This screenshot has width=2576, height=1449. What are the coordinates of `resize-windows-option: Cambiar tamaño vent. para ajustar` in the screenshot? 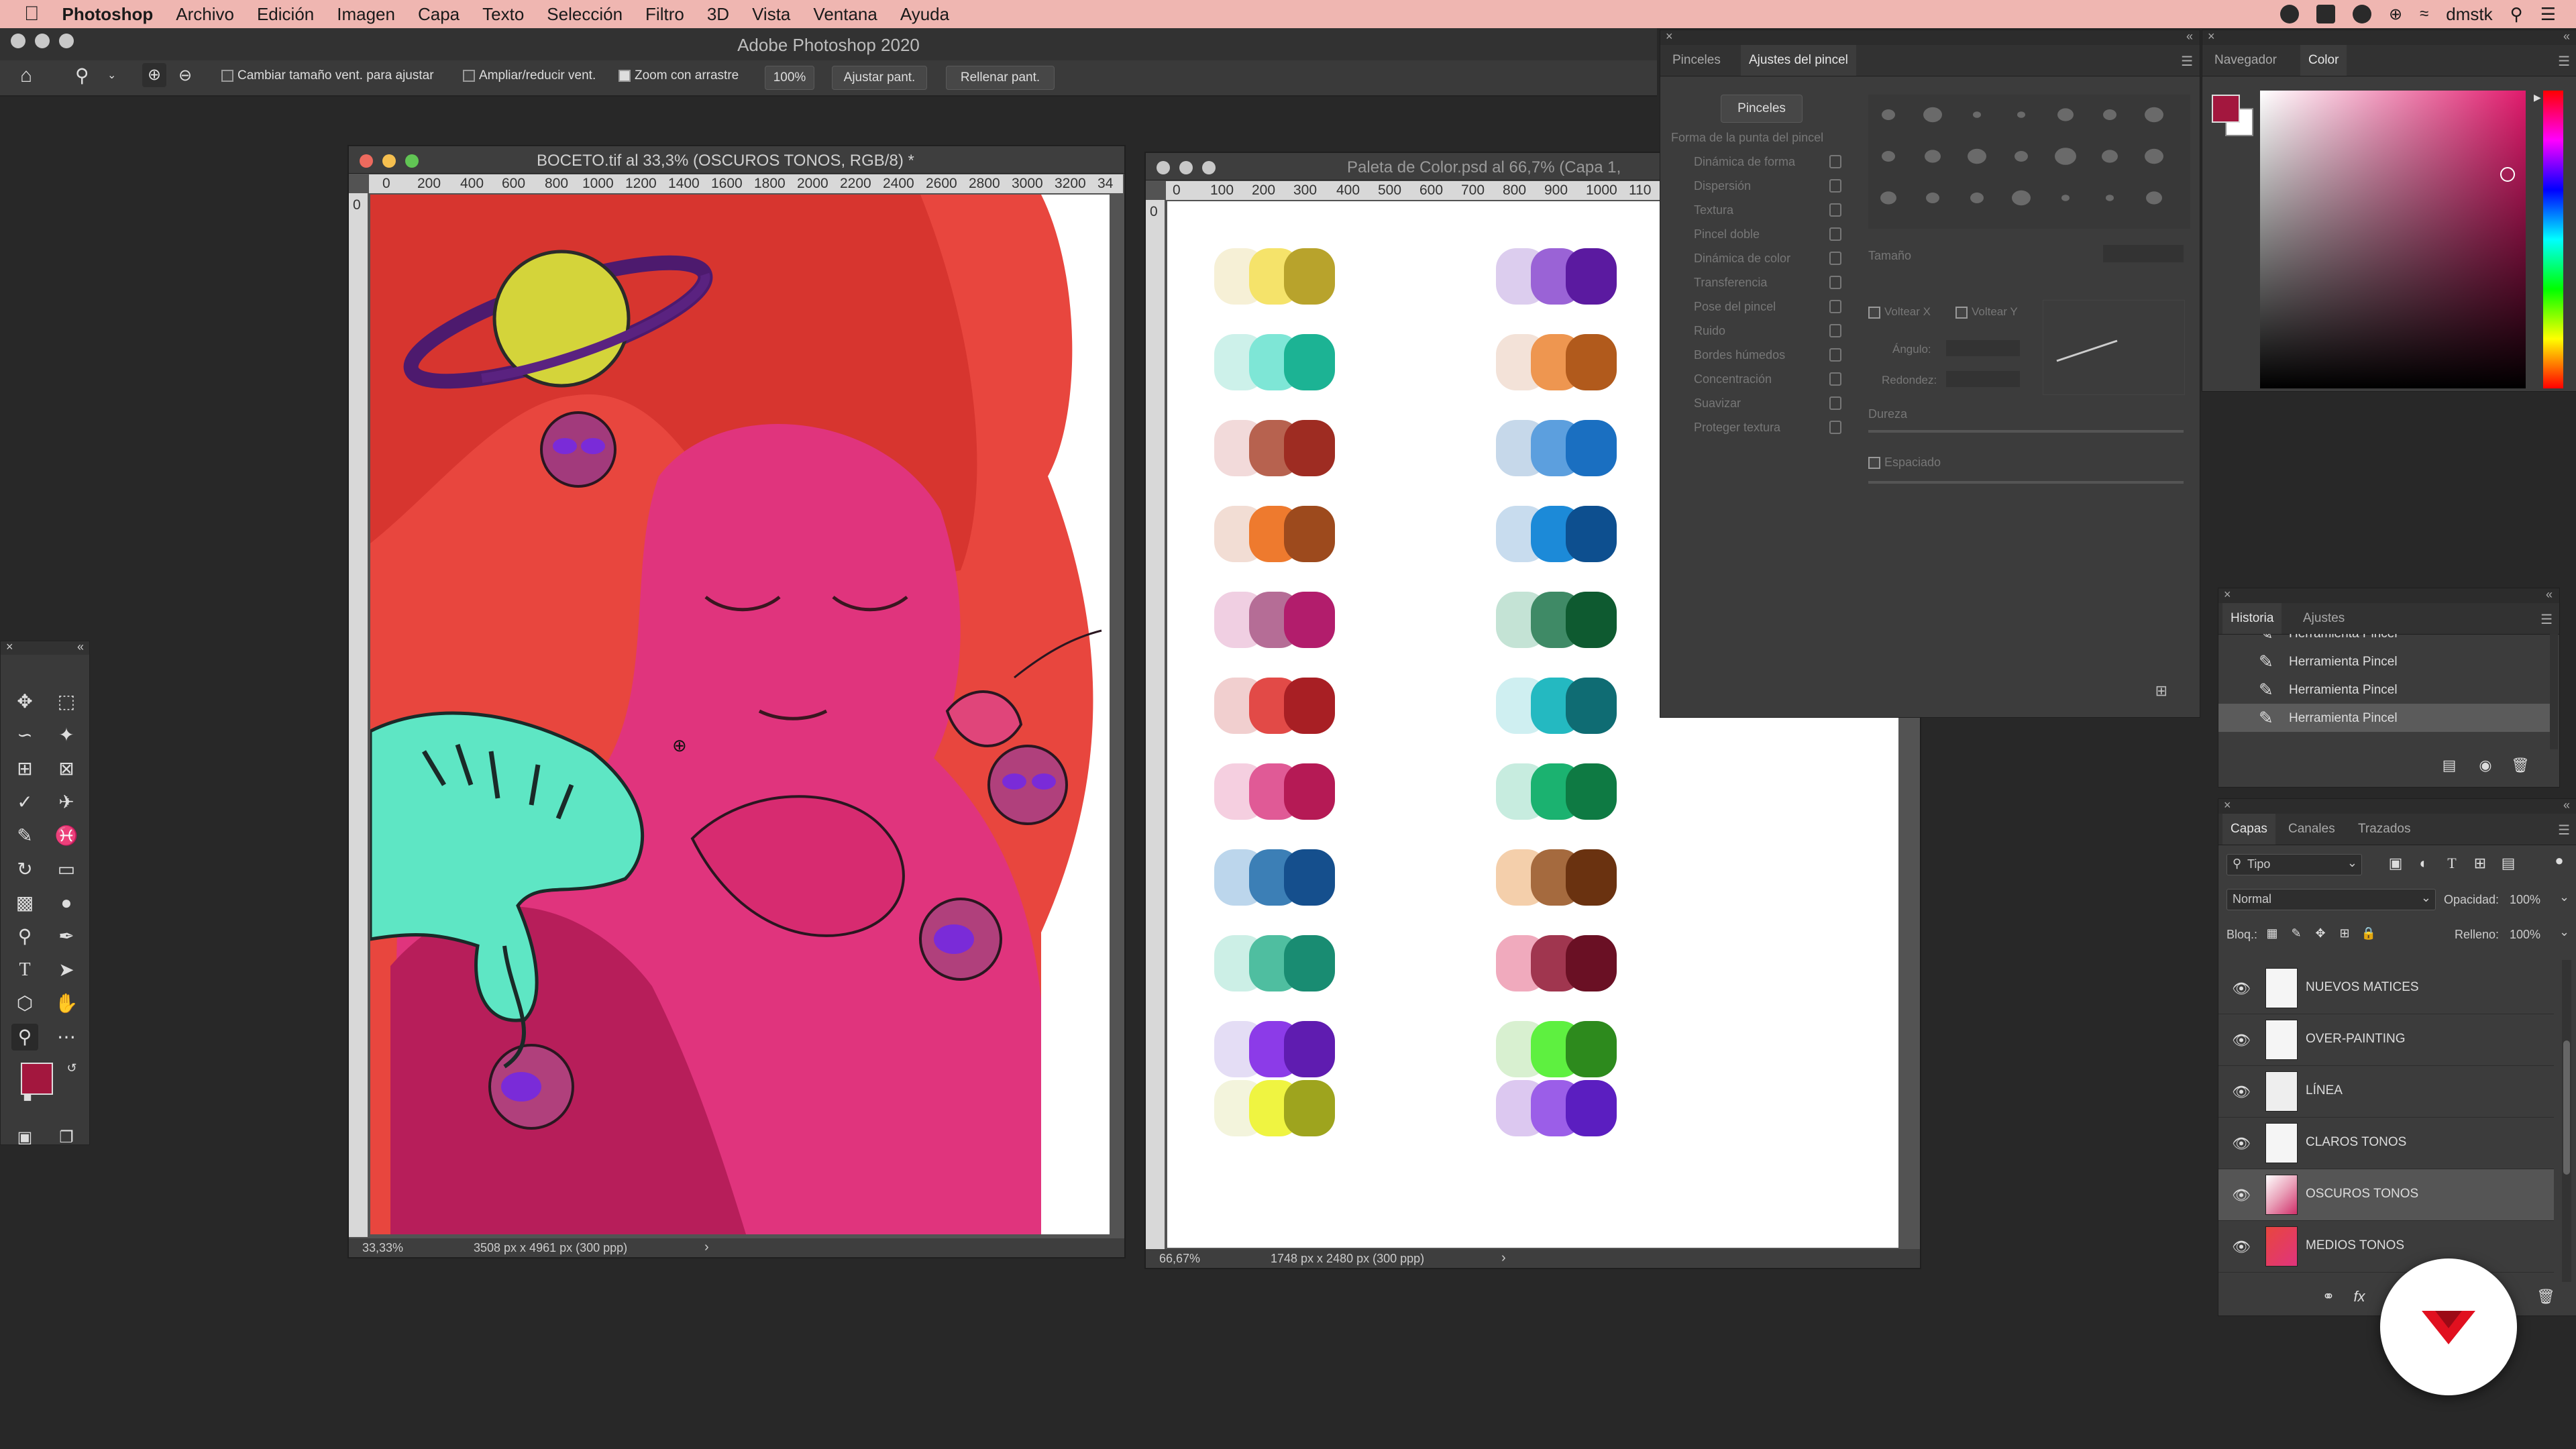 It's located at (327, 75).